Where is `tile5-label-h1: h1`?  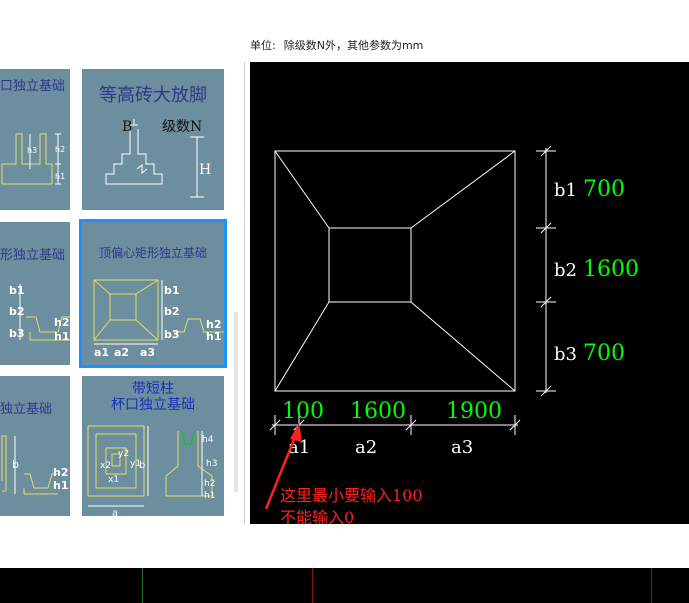 tile5-label-h1: h1 is located at coordinates (61, 485).